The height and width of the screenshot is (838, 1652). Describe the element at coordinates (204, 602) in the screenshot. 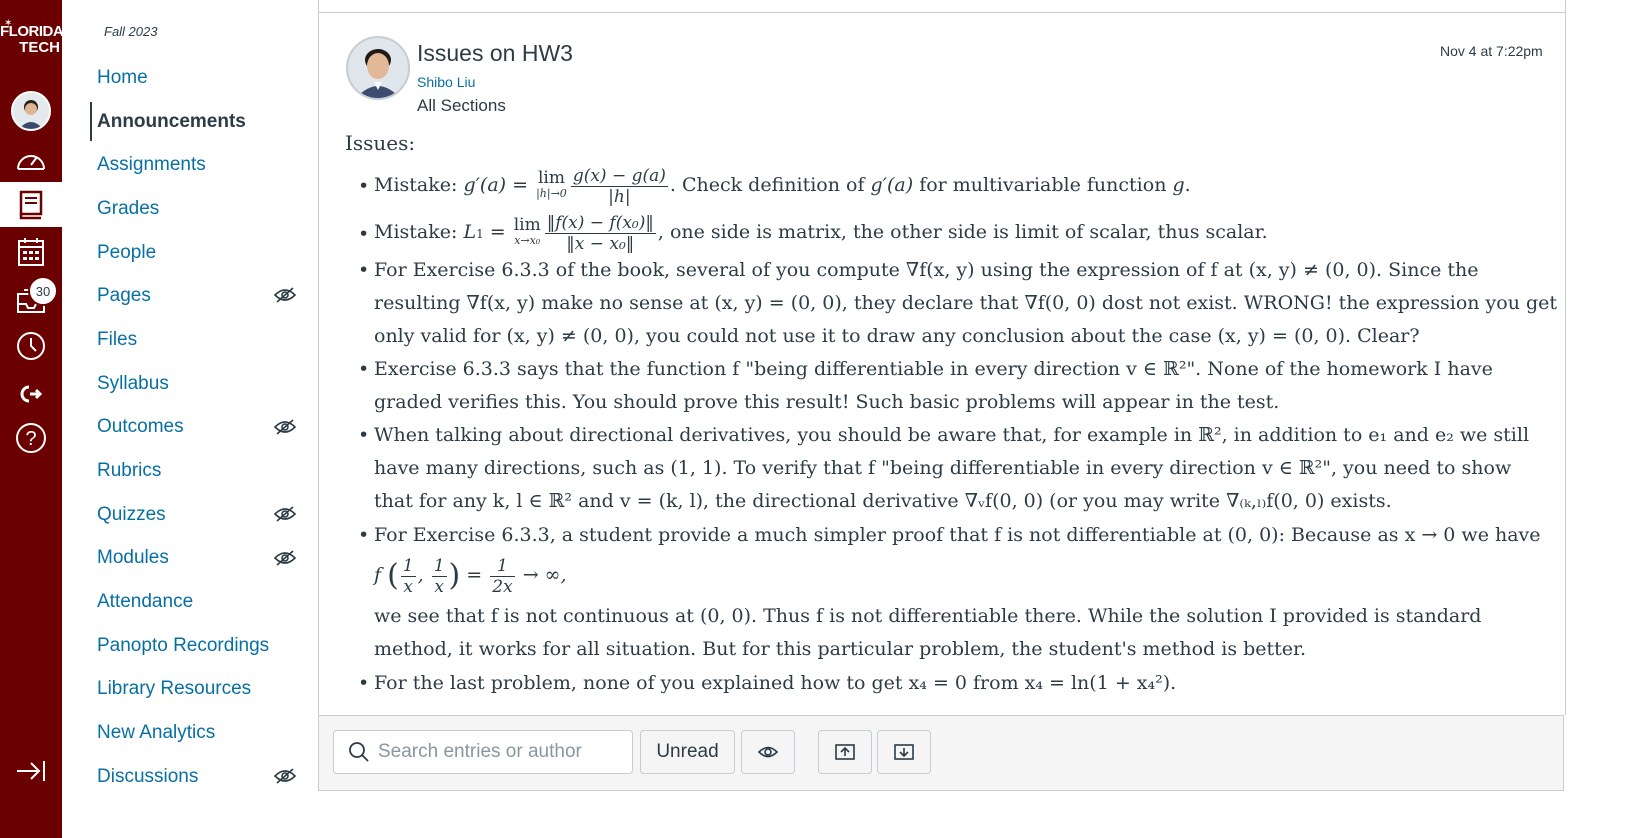

I see `course-nav-attendance: Attendance` at that location.